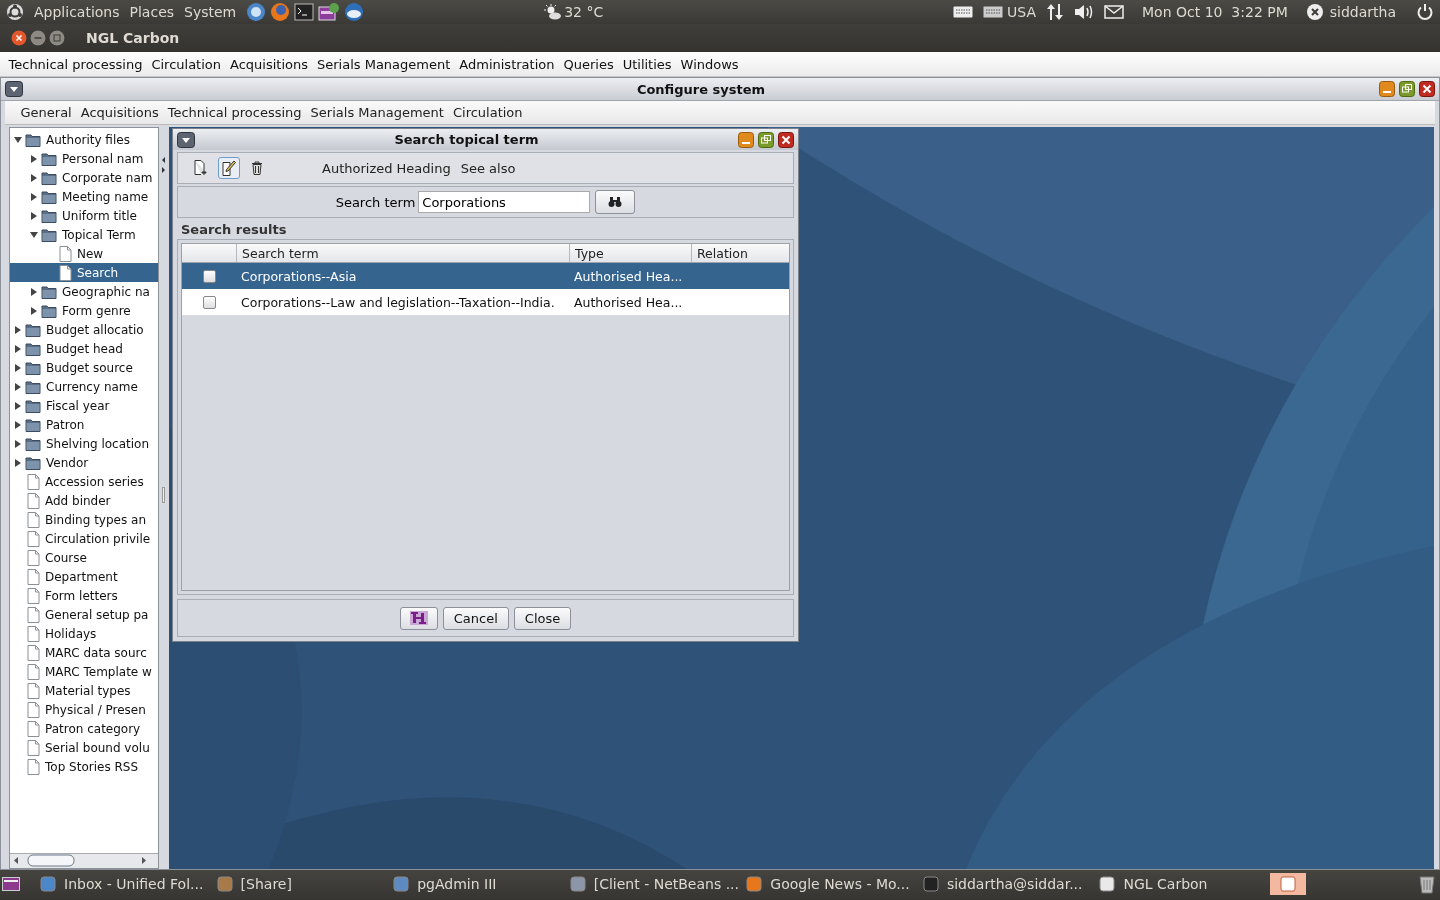 Image resolution: width=1440 pixels, height=900 pixels. I want to click on speaker-icon, so click(1084, 12).